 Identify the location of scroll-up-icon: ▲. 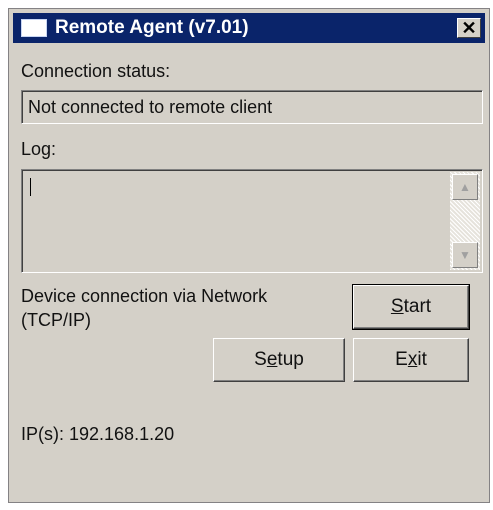
(465, 187).